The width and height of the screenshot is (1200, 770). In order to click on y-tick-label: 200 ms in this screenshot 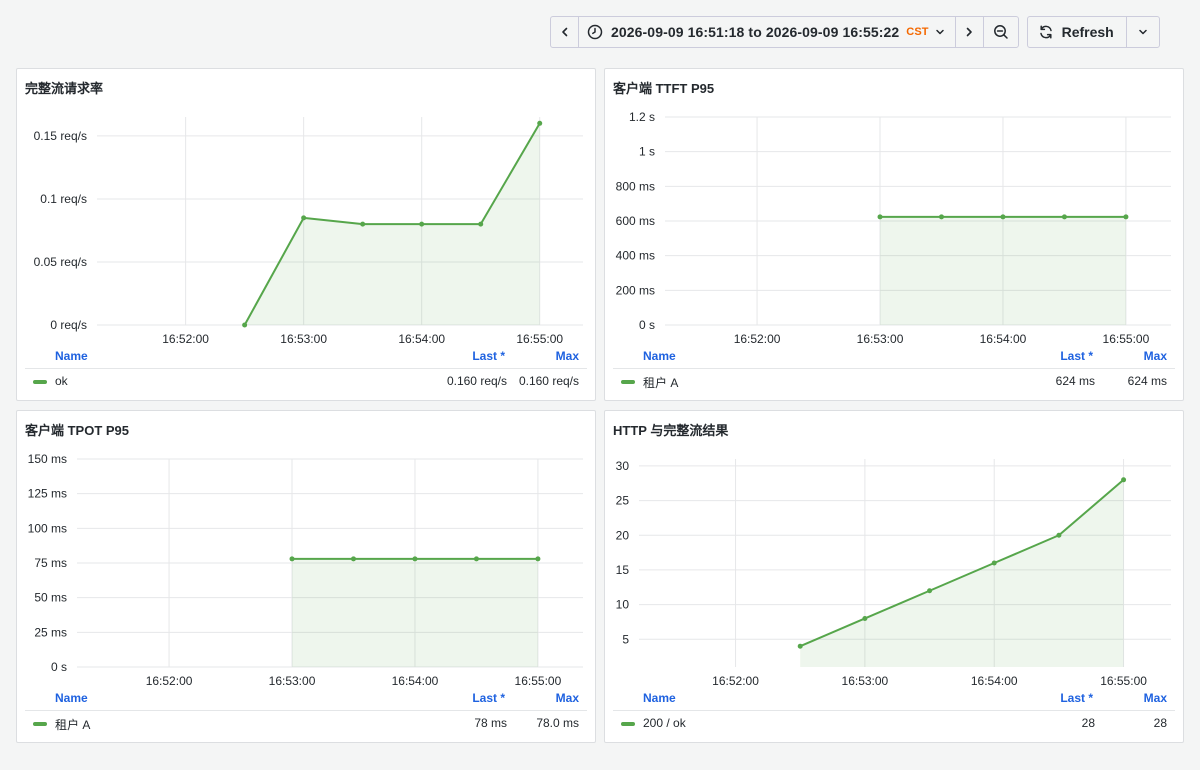, I will do `click(635, 290)`.